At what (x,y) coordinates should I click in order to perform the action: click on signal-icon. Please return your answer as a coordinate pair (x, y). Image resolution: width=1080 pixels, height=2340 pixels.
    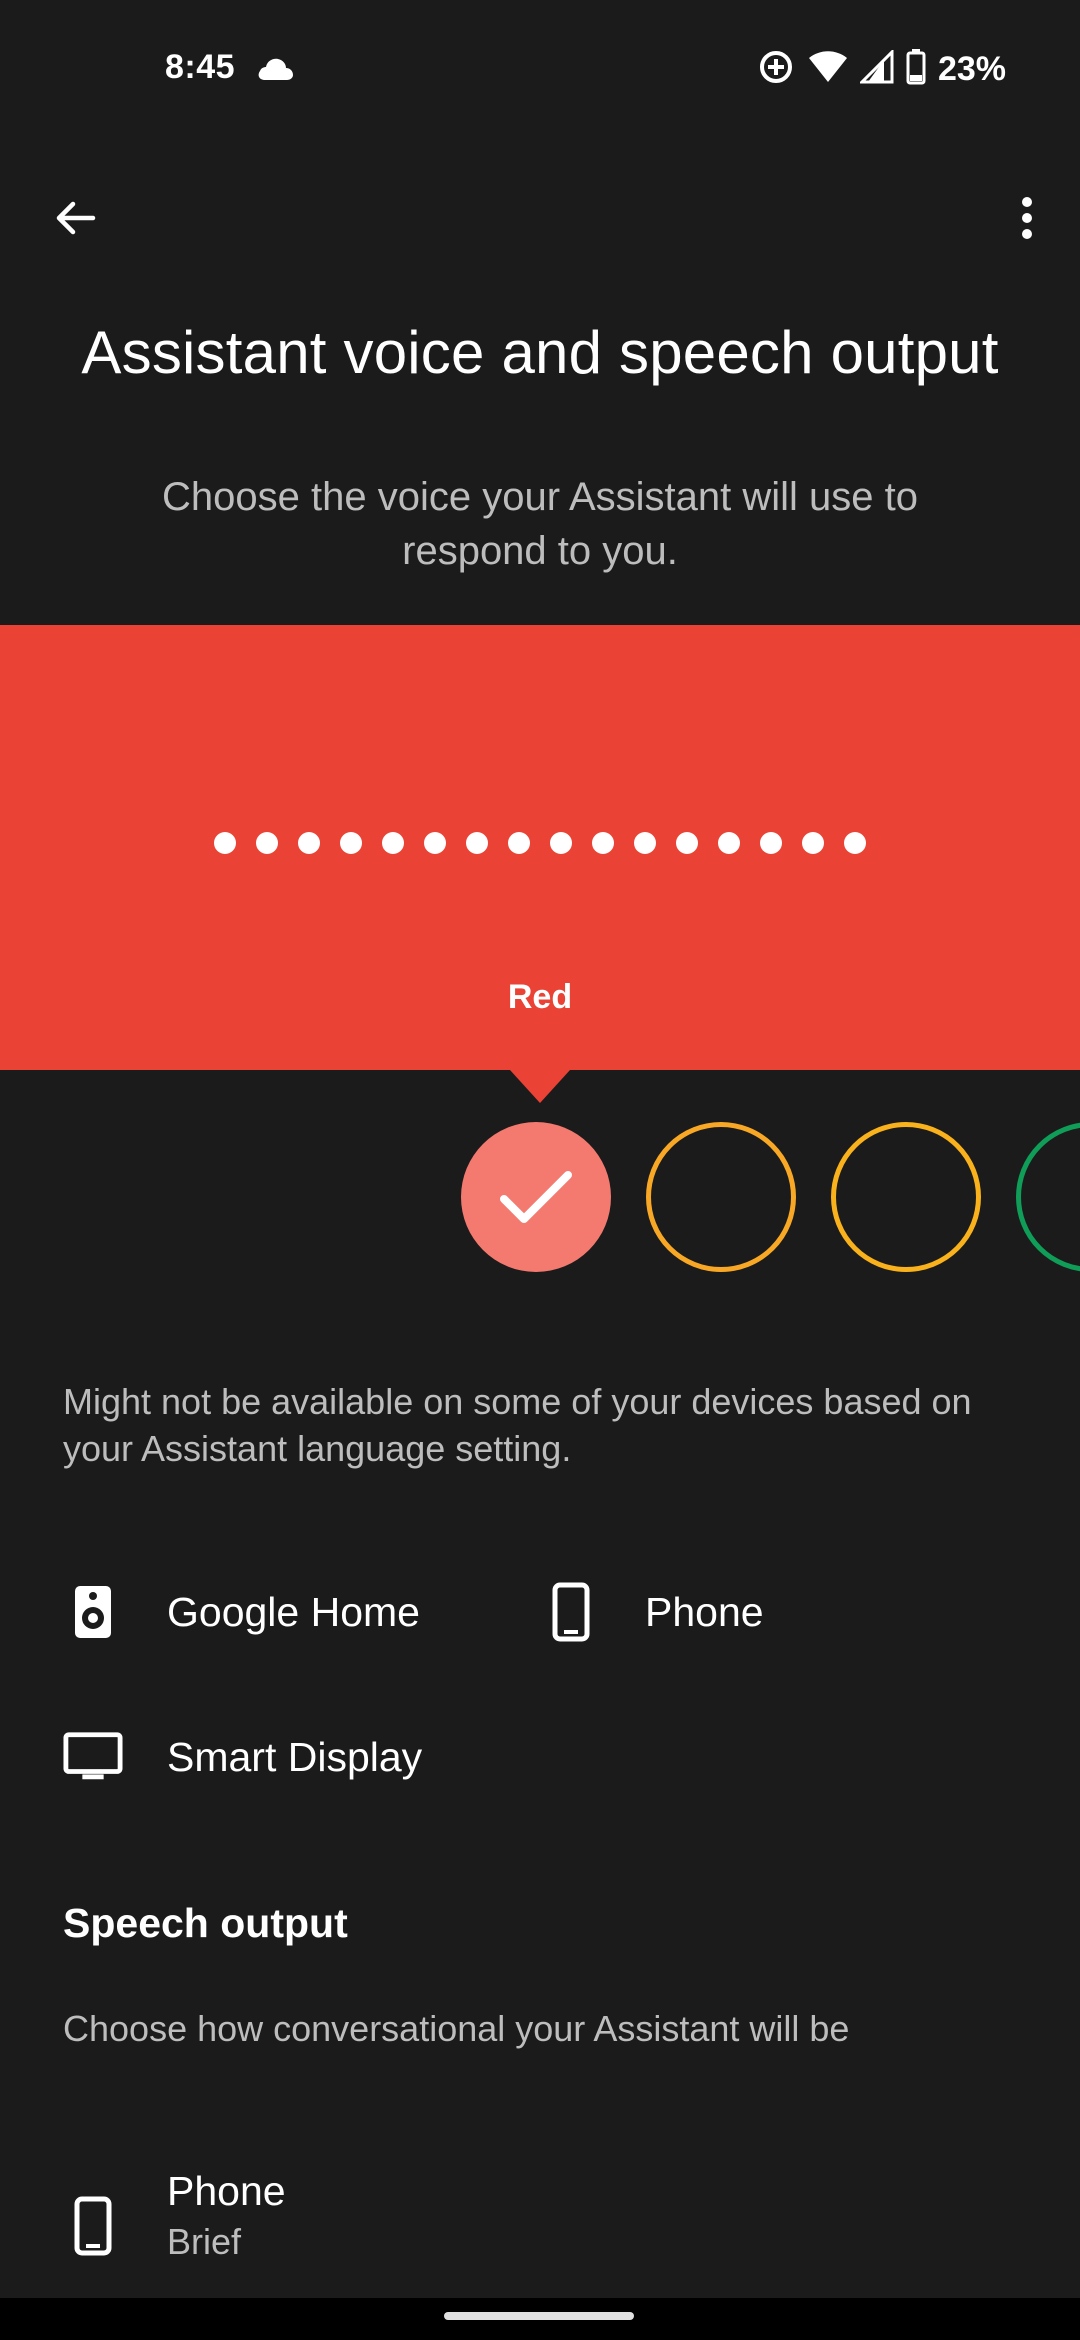
    Looking at the image, I should click on (876, 68).